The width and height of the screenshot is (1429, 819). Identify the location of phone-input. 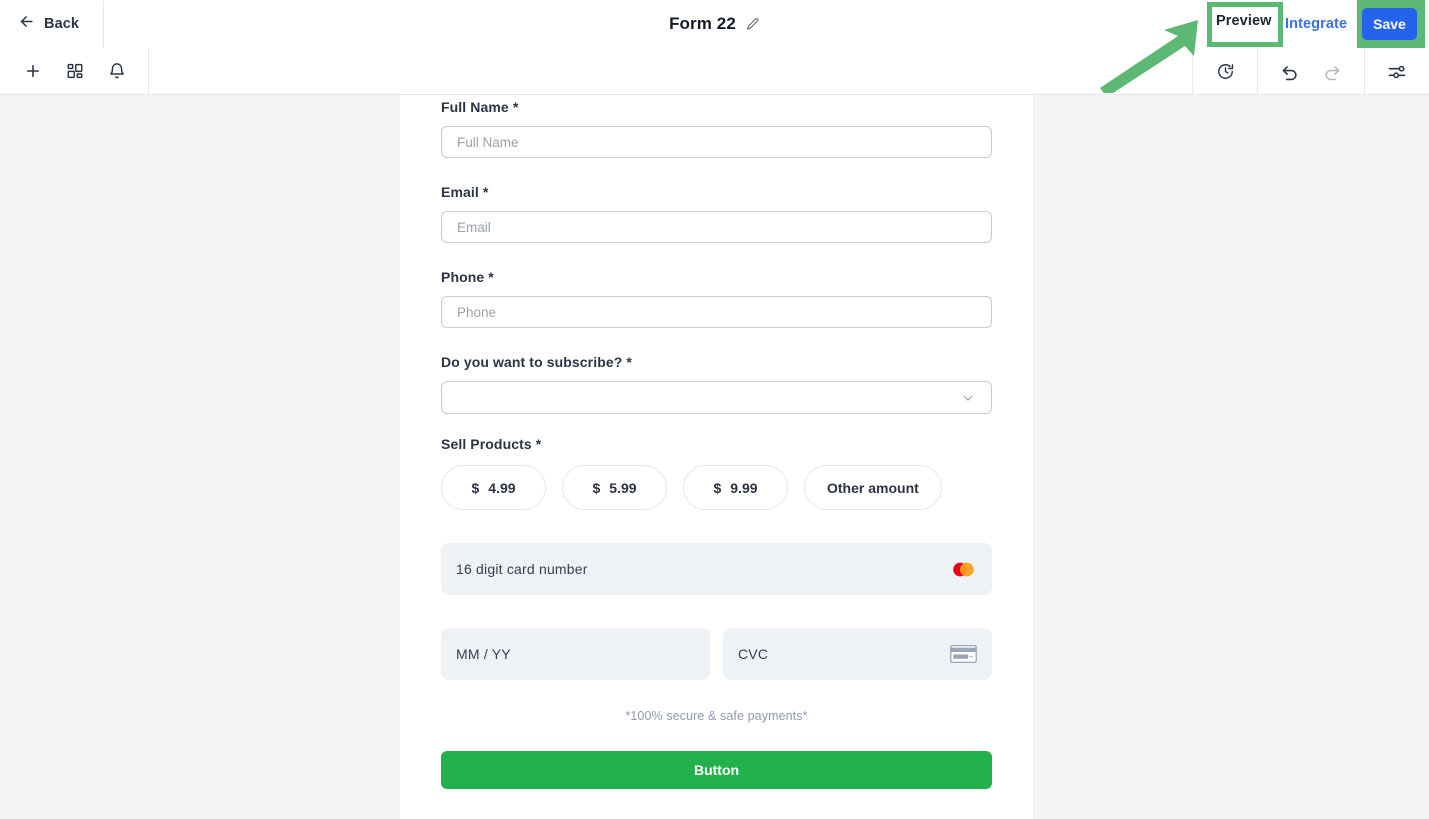
(716, 312).